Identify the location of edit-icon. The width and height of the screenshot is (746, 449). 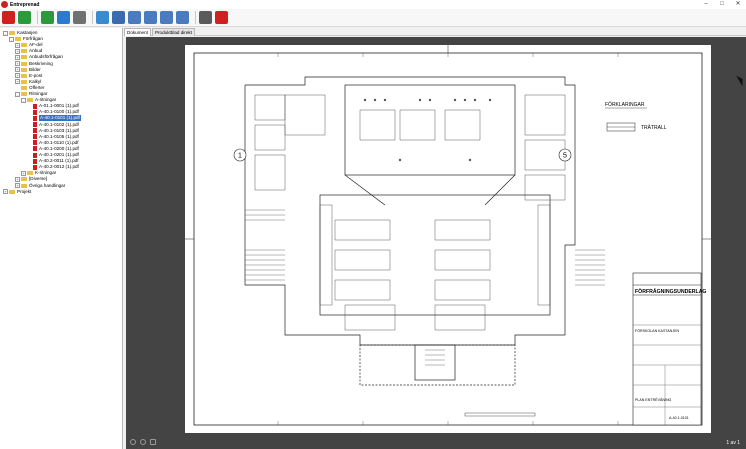
(166, 17).